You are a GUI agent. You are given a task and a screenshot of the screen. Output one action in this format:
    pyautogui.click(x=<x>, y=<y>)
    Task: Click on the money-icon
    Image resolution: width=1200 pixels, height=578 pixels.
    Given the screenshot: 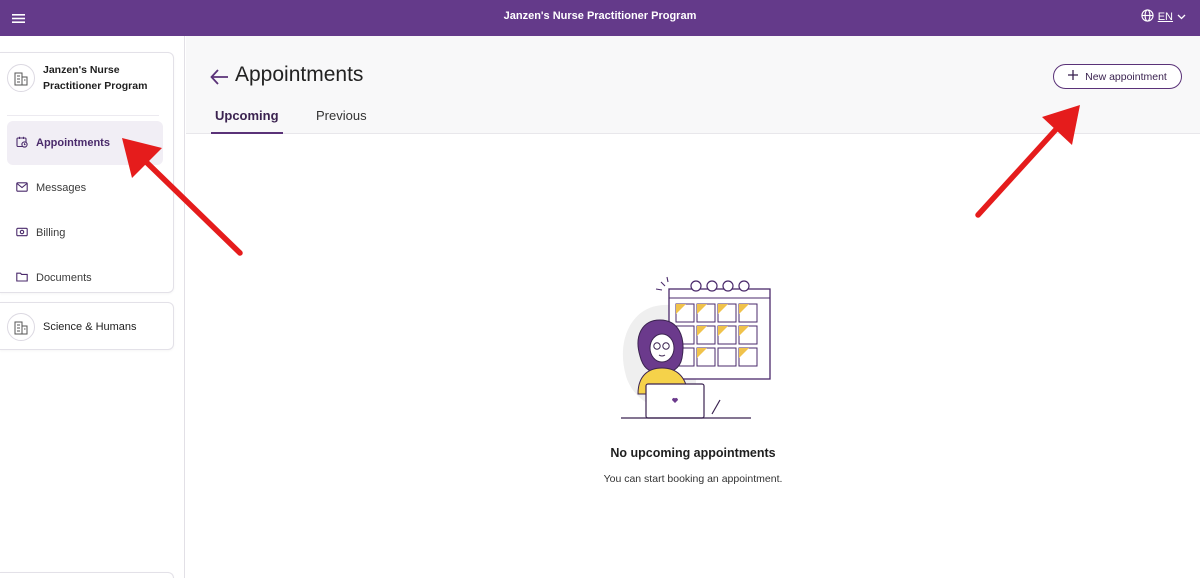 What is the action you would take?
    pyautogui.click(x=22, y=233)
    